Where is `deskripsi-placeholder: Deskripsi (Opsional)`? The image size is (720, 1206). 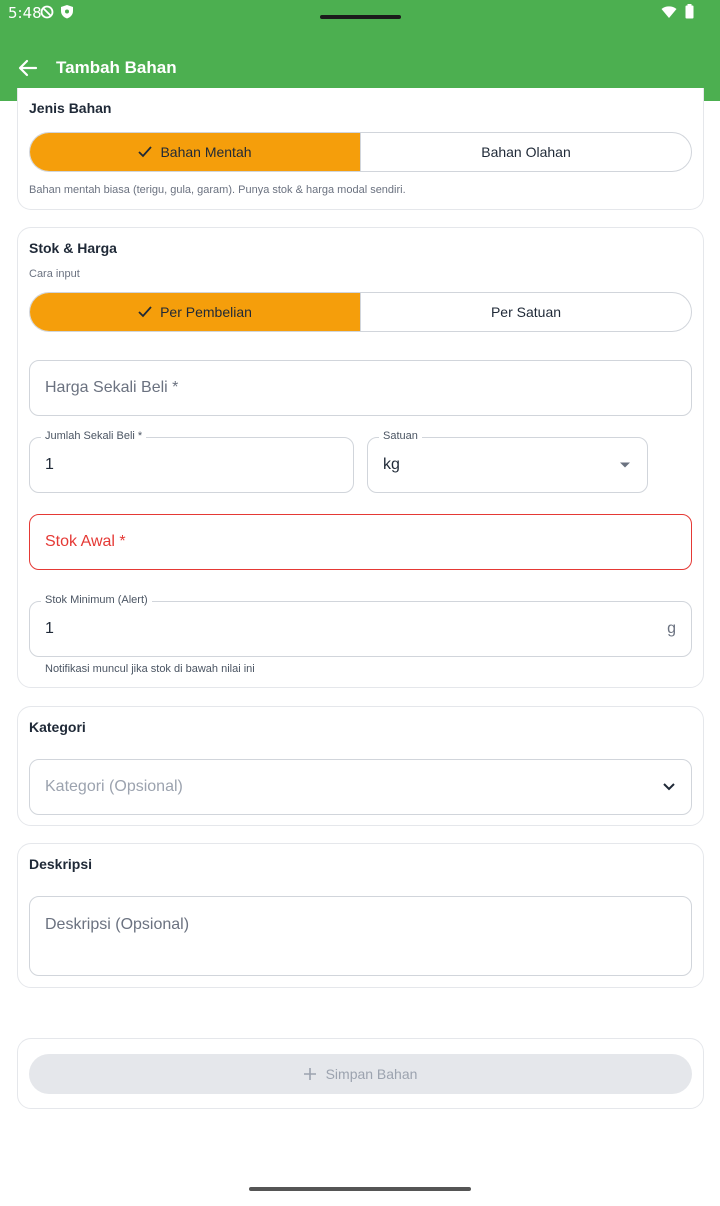
deskripsi-placeholder: Deskripsi (Opsional) is located at coordinates (117, 924).